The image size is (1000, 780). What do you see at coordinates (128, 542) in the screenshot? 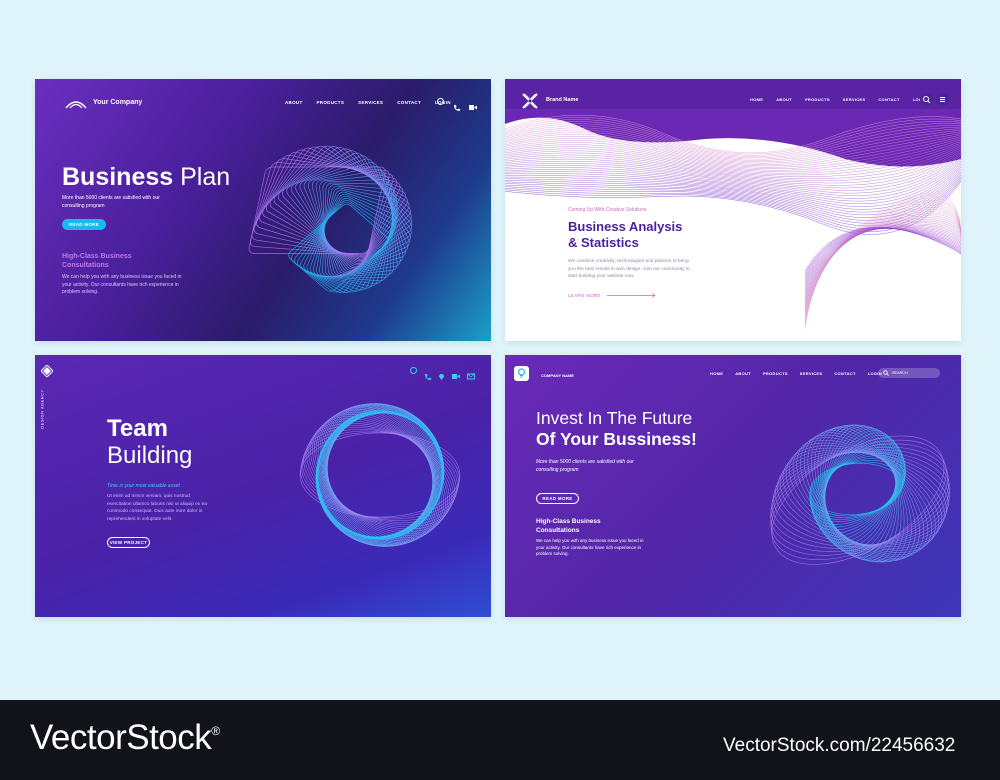
I see `view-project-button: VIEW PROJECT` at bounding box center [128, 542].